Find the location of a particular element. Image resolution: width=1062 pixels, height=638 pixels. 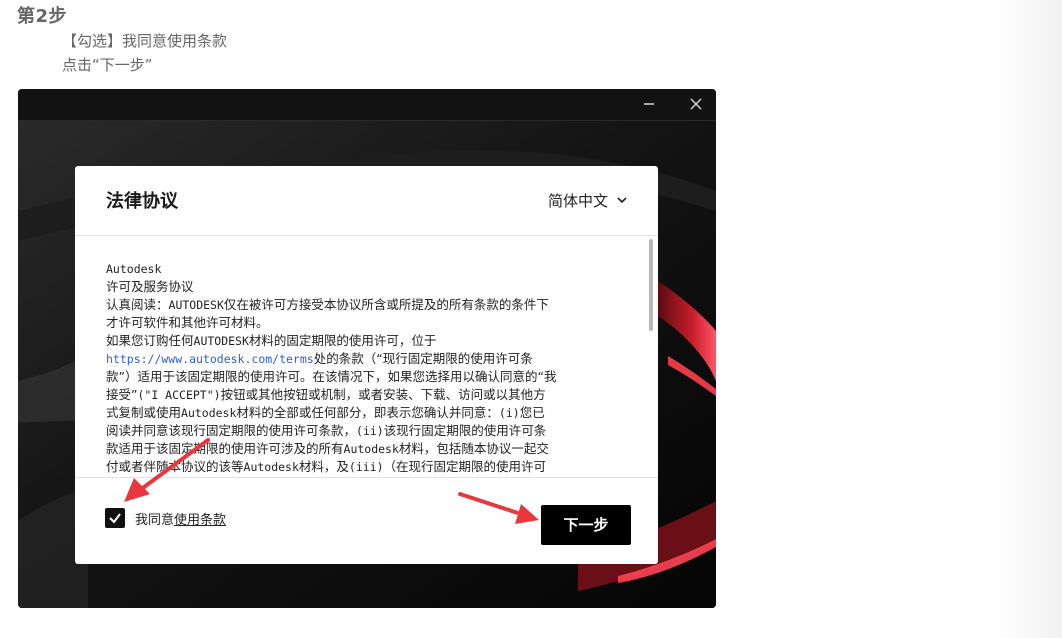

close-icon is located at coordinates (696, 104).